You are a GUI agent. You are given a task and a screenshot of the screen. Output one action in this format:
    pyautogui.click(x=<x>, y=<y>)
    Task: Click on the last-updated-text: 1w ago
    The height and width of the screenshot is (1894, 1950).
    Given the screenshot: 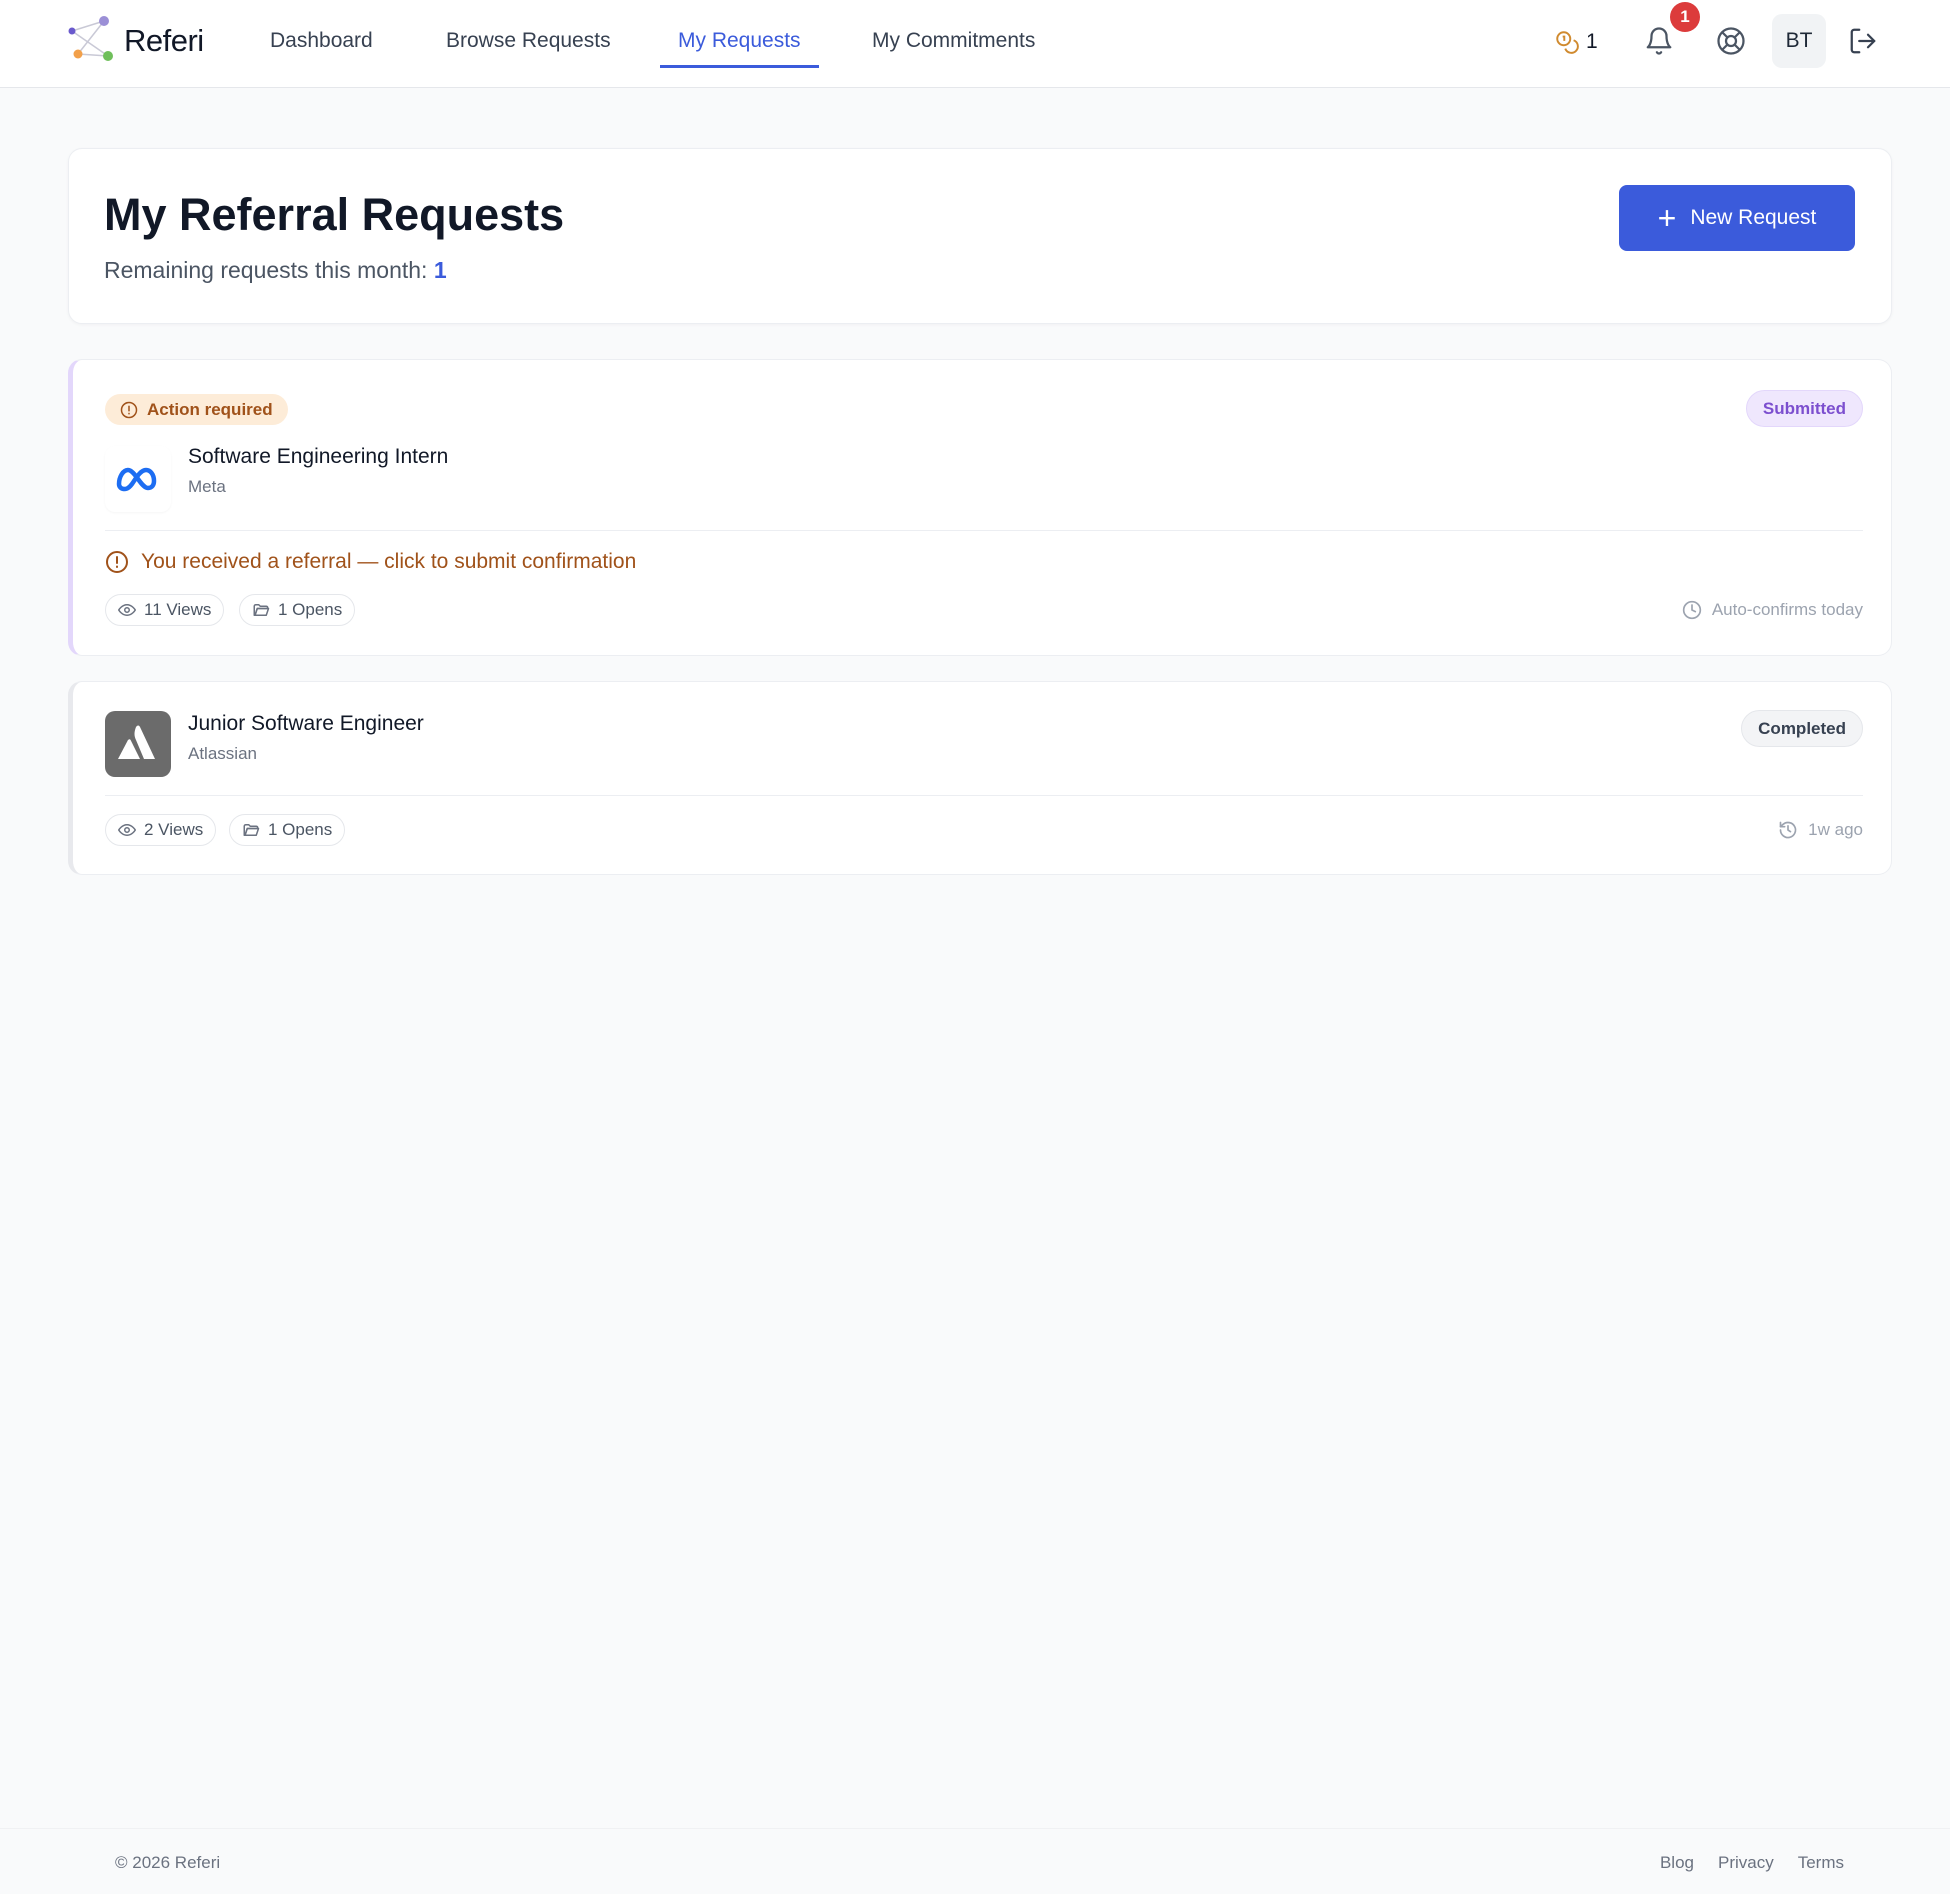 What is the action you would take?
    pyautogui.click(x=1835, y=829)
    